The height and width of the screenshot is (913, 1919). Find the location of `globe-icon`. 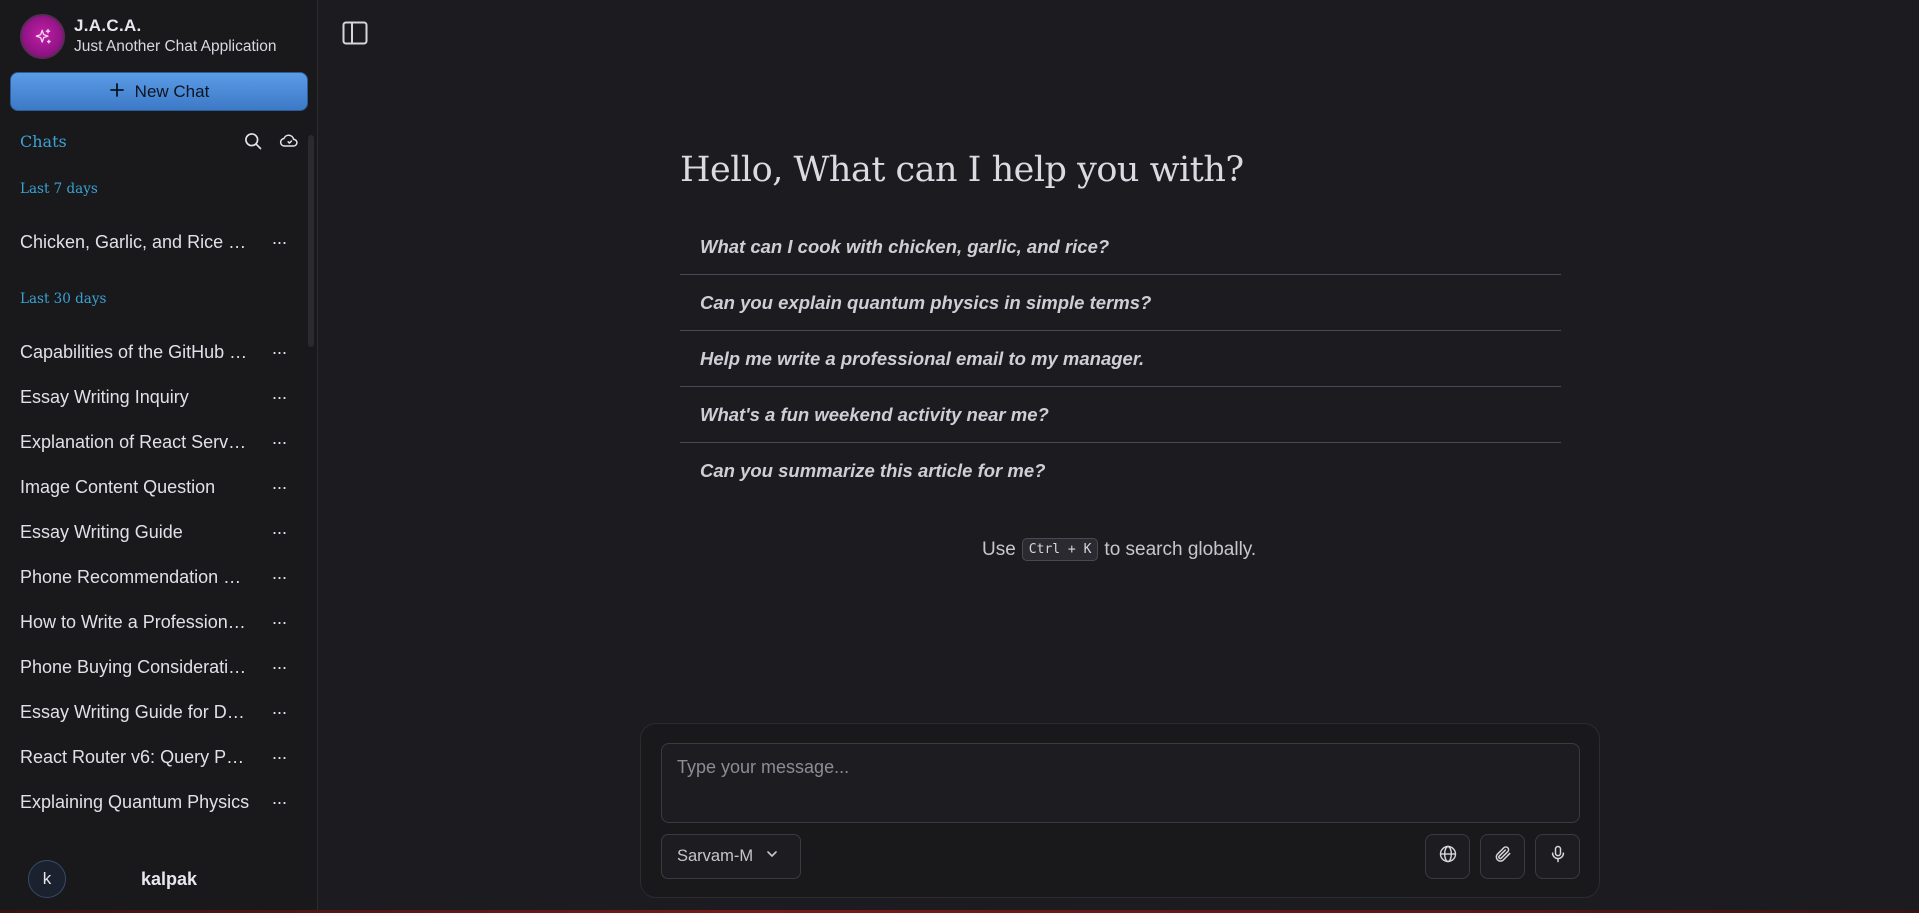

globe-icon is located at coordinates (1448, 856).